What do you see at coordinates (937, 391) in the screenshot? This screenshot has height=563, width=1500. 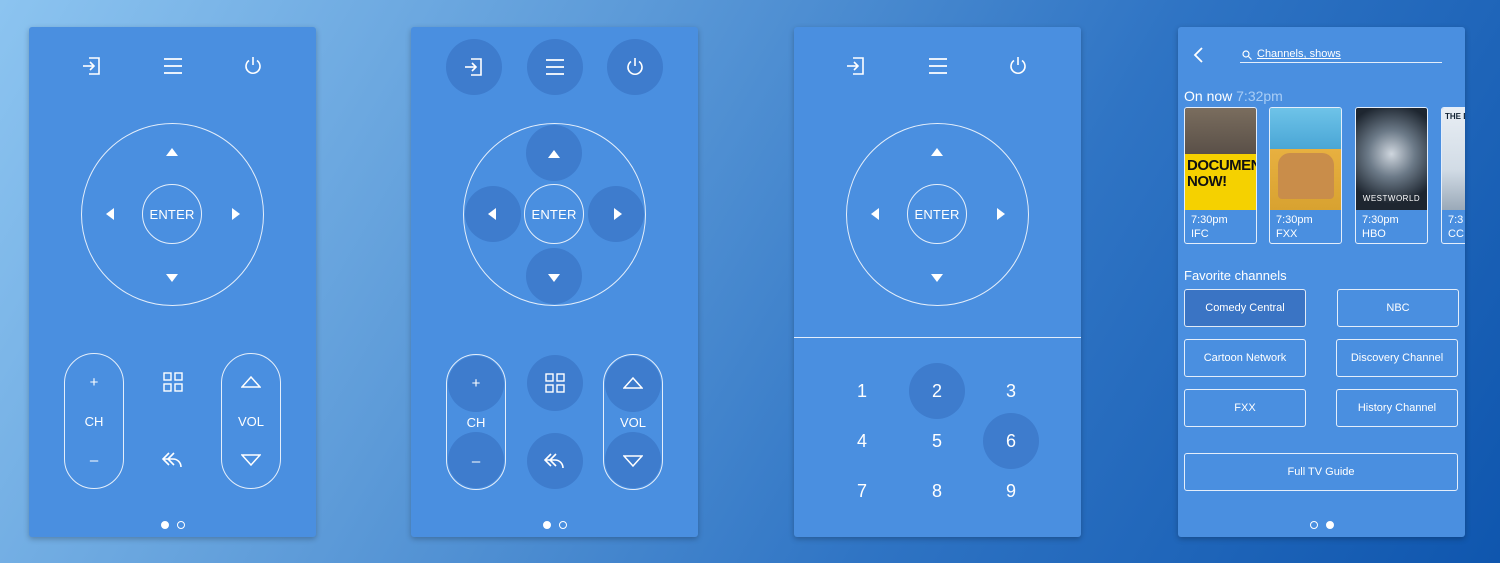 I see `key-2: 2` at bounding box center [937, 391].